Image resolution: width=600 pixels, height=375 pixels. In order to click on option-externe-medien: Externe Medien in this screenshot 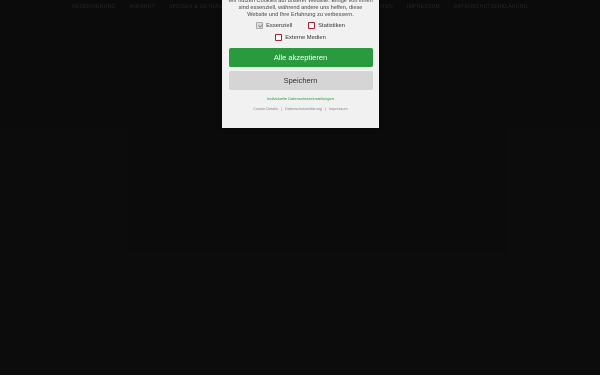, I will do `click(300, 37)`.